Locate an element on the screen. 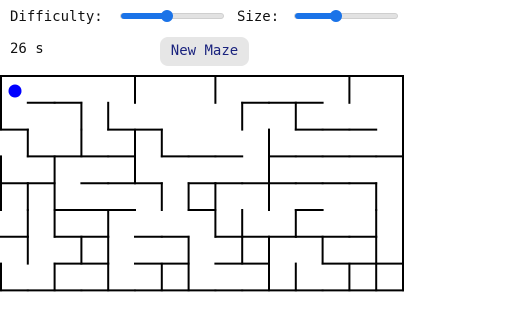 Image resolution: width=512 pixels, height=320 pixels. size-slider is located at coordinates (346, 16).